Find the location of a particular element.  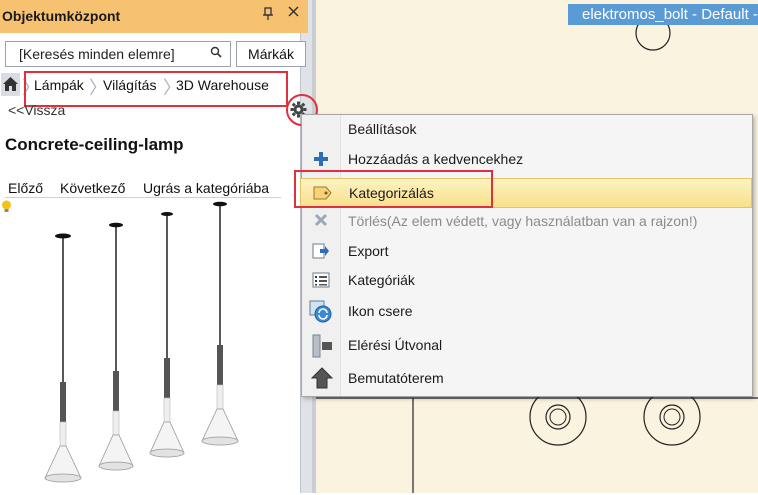

document-tab: elektromos_bolt - Default - is located at coordinates (663, 14).